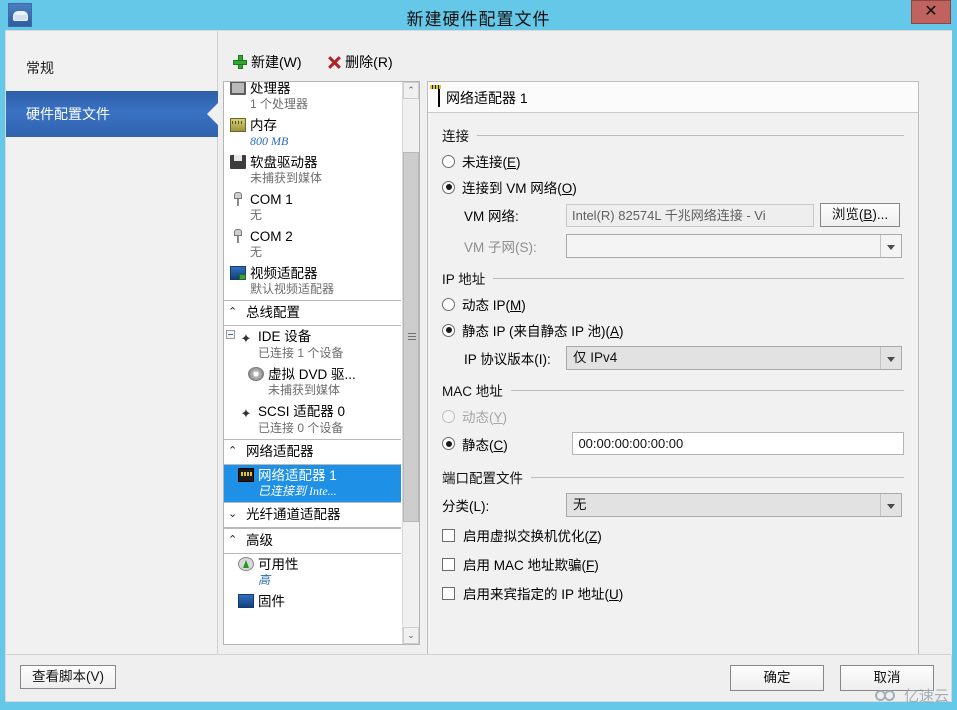 This screenshot has width=957, height=710. I want to click on tree-item-title: IDE 设备, so click(285, 336).